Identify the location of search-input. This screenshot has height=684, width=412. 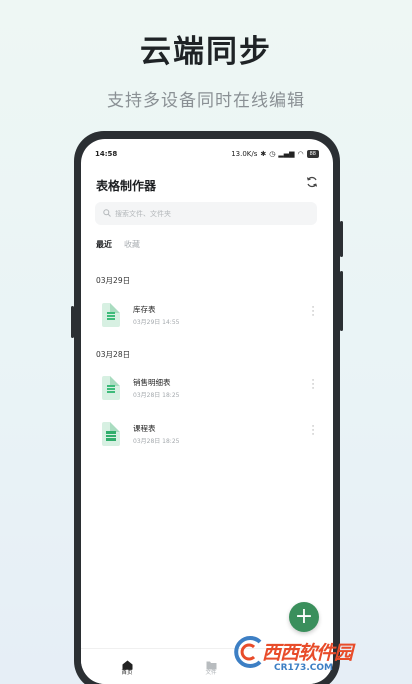
(210, 213).